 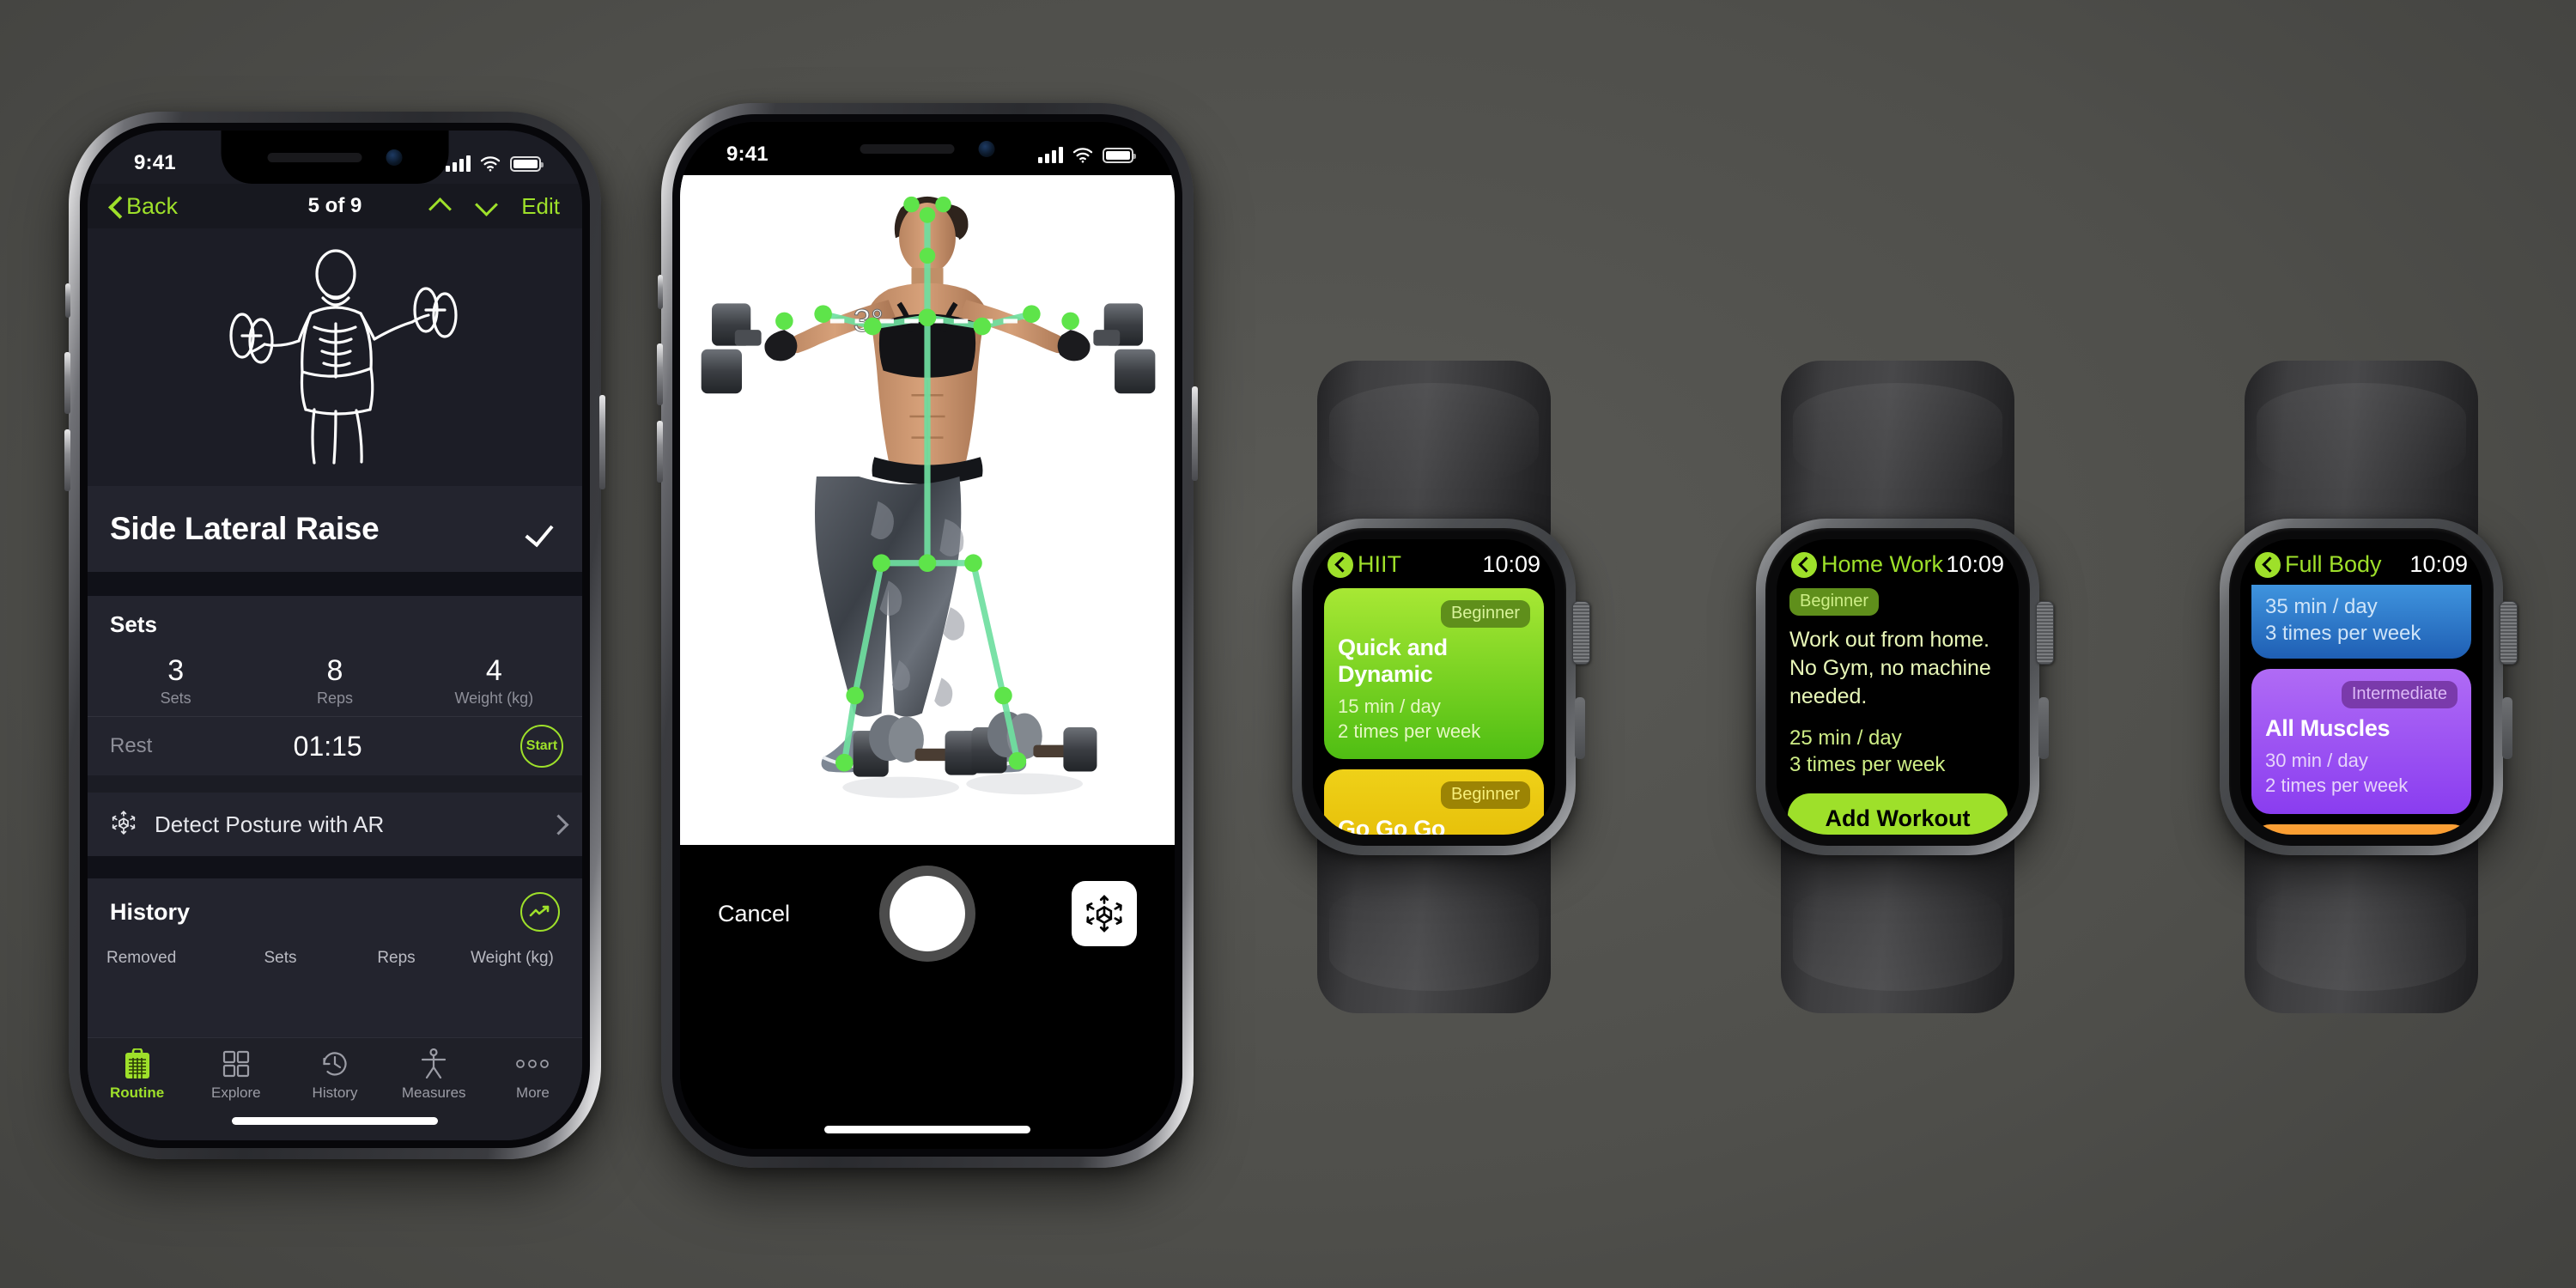 I want to click on tab-more-label: More, so click(x=533, y=1092).